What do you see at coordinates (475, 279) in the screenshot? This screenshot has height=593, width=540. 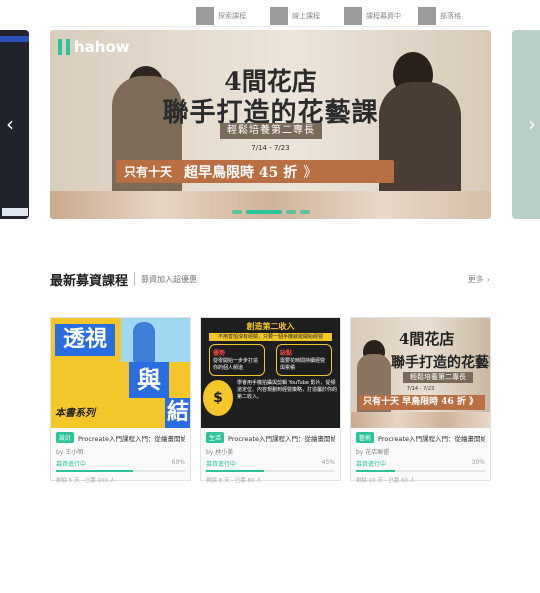 I see `more-label: 更多` at bounding box center [475, 279].